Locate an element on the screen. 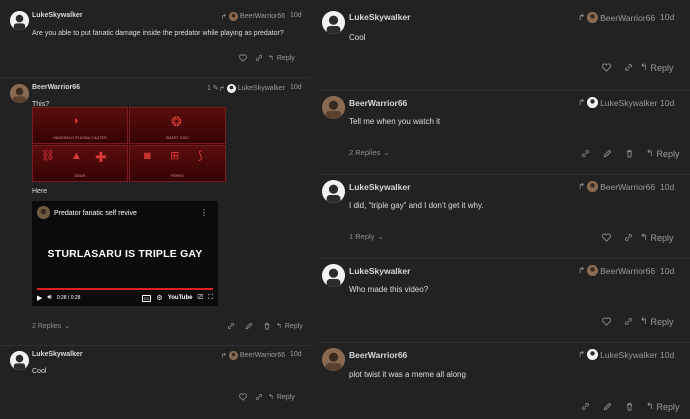 The width and height of the screenshot is (690, 419). video-progress-bar is located at coordinates (125, 289).